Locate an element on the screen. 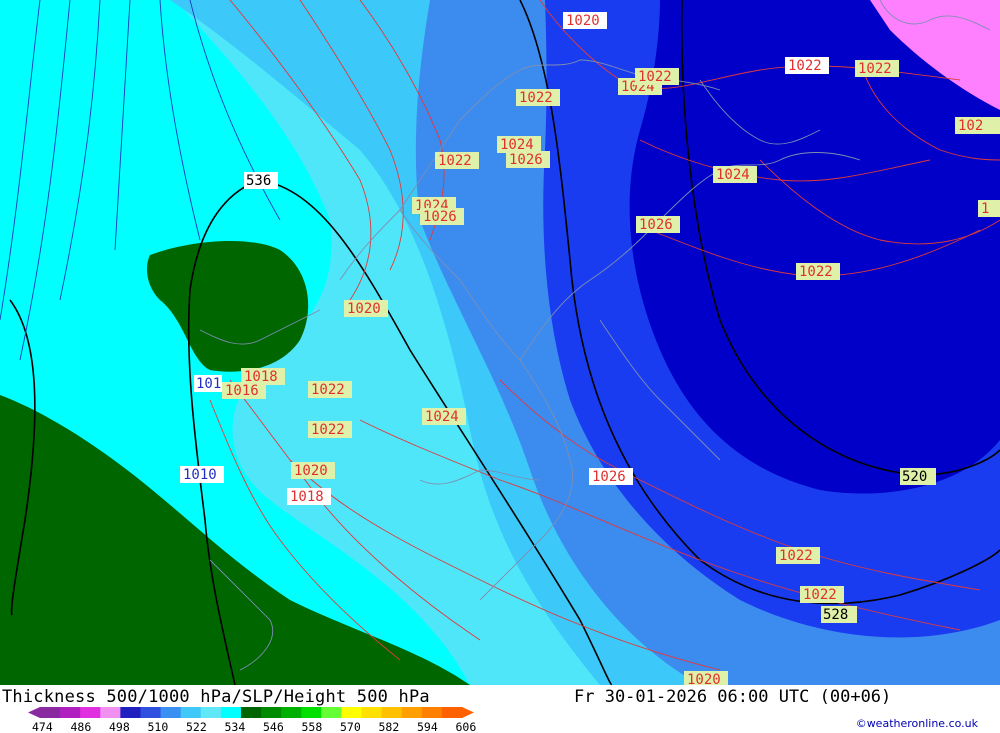  scale-arrow-right is located at coordinates (468, 712).